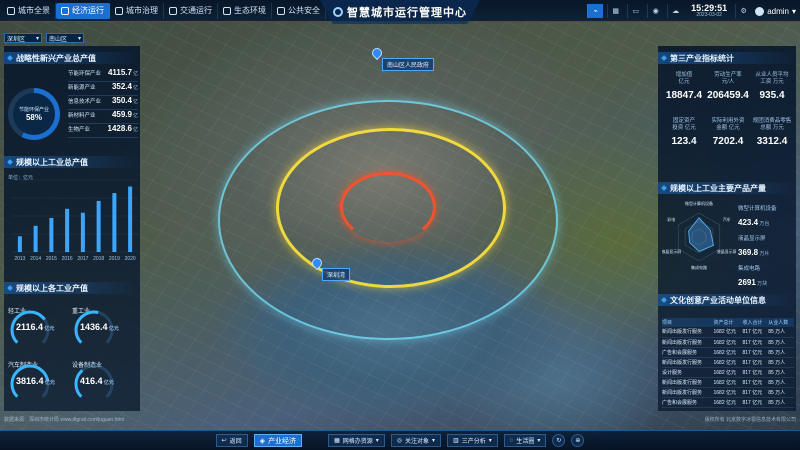 This screenshot has width=800, height=450. I want to click on industries-title-text: 规模以上各工业产值, so click(52, 288).